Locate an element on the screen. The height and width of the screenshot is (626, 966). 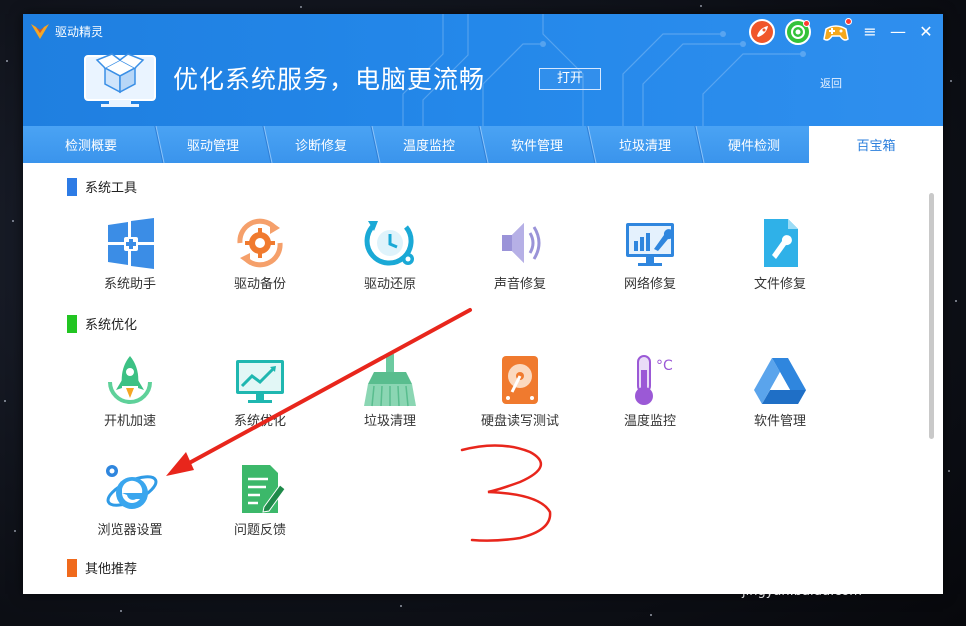
tool-disk-rw-test: 硬盘读写测试 is located at coordinates (520, 390).